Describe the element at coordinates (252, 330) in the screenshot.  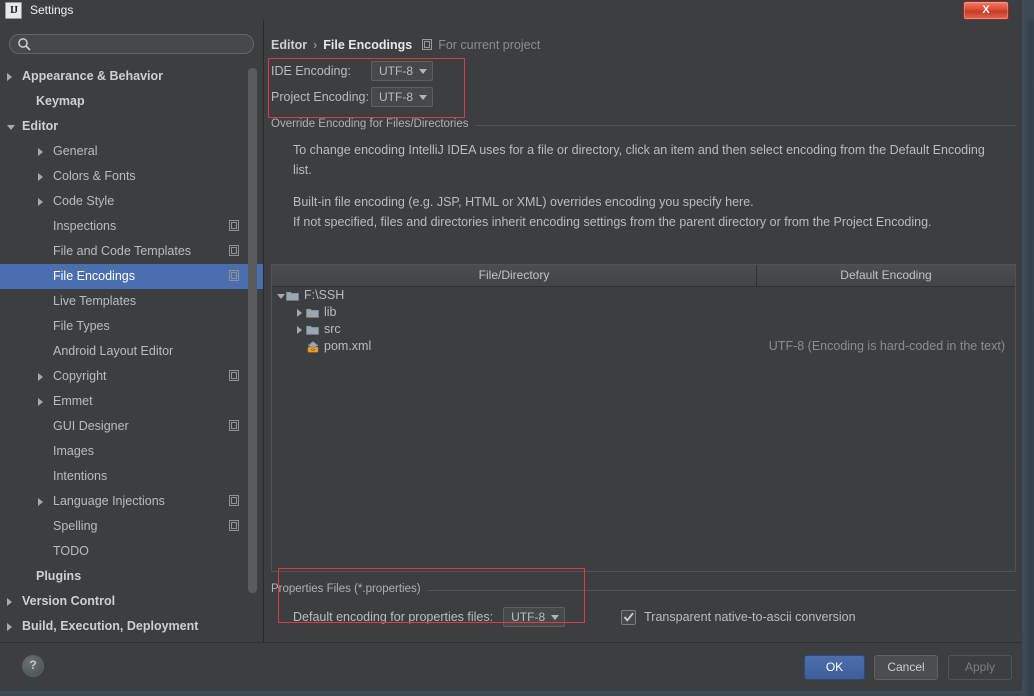
I see `sidebar-scrollbar-thumb` at that location.